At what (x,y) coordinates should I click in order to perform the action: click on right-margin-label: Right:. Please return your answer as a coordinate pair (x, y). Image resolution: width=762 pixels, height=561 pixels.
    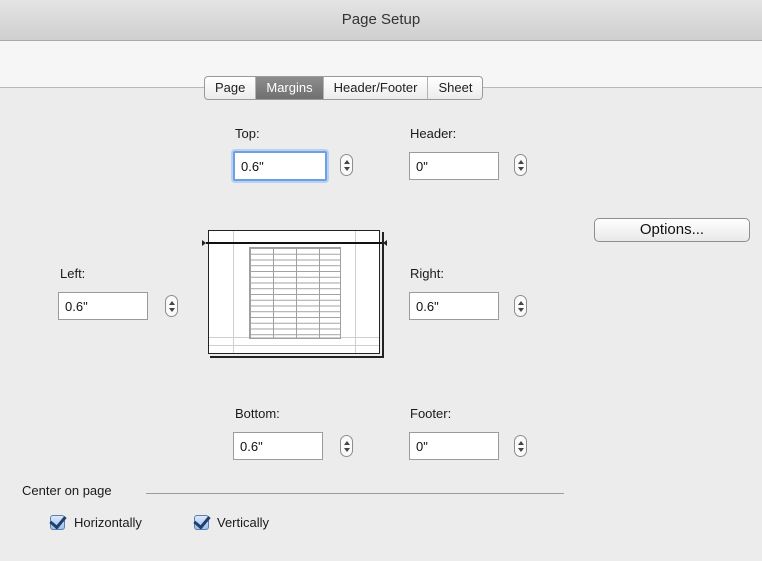
    Looking at the image, I should click on (427, 273).